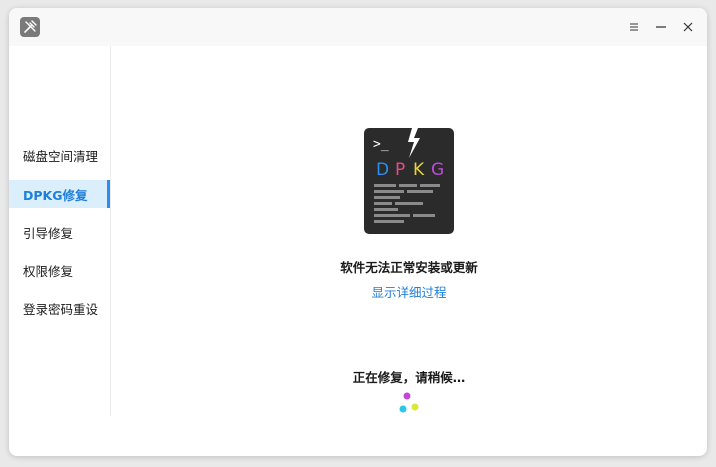 The image size is (716, 467). I want to click on dpkg-letter-g: G, so click(437, 170).